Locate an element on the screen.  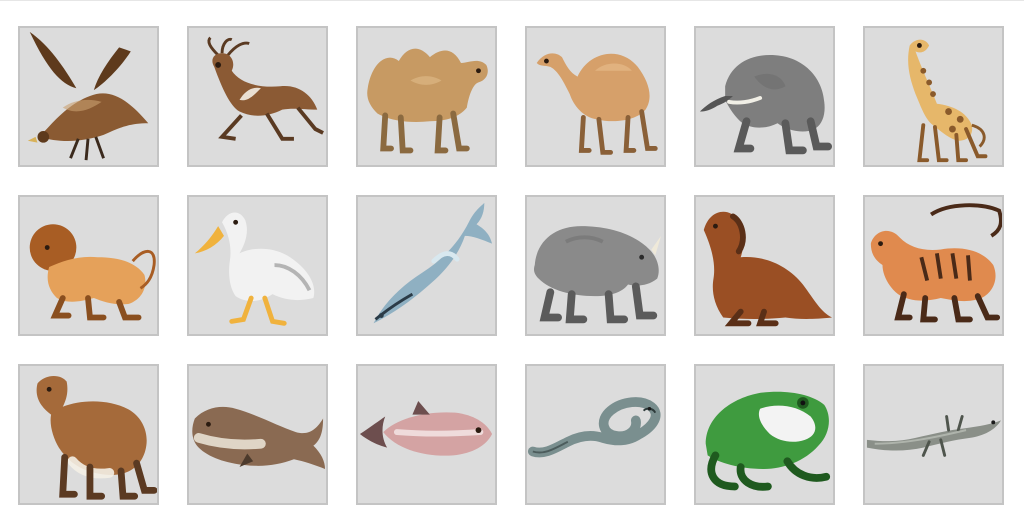
tile-frog is located at coordinates (764, 434).